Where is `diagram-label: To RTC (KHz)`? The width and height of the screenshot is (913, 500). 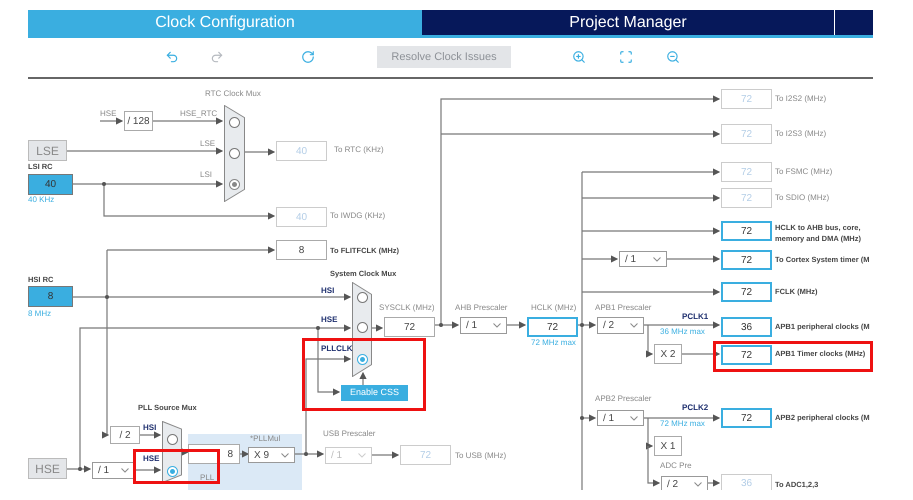
diagram-label: To RTC (KHz) is located at coordinates (359, 150).